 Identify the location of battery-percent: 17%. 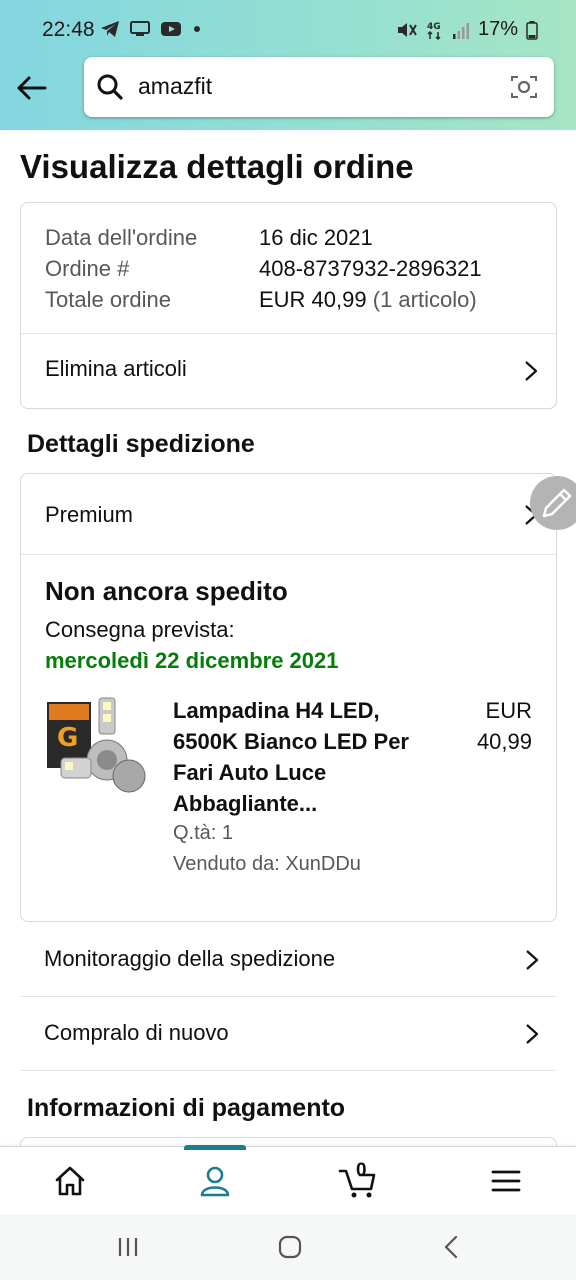
(497, 29).